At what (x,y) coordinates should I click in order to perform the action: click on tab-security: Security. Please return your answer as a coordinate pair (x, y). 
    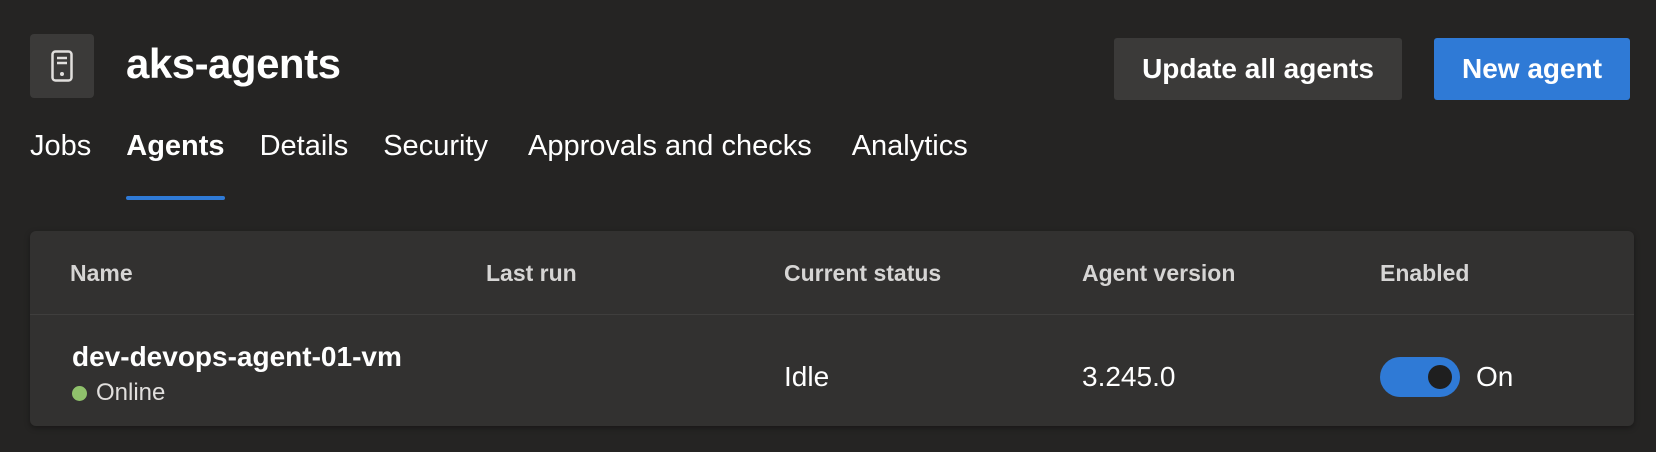
    Looking at the image, I should click on (435, 164).